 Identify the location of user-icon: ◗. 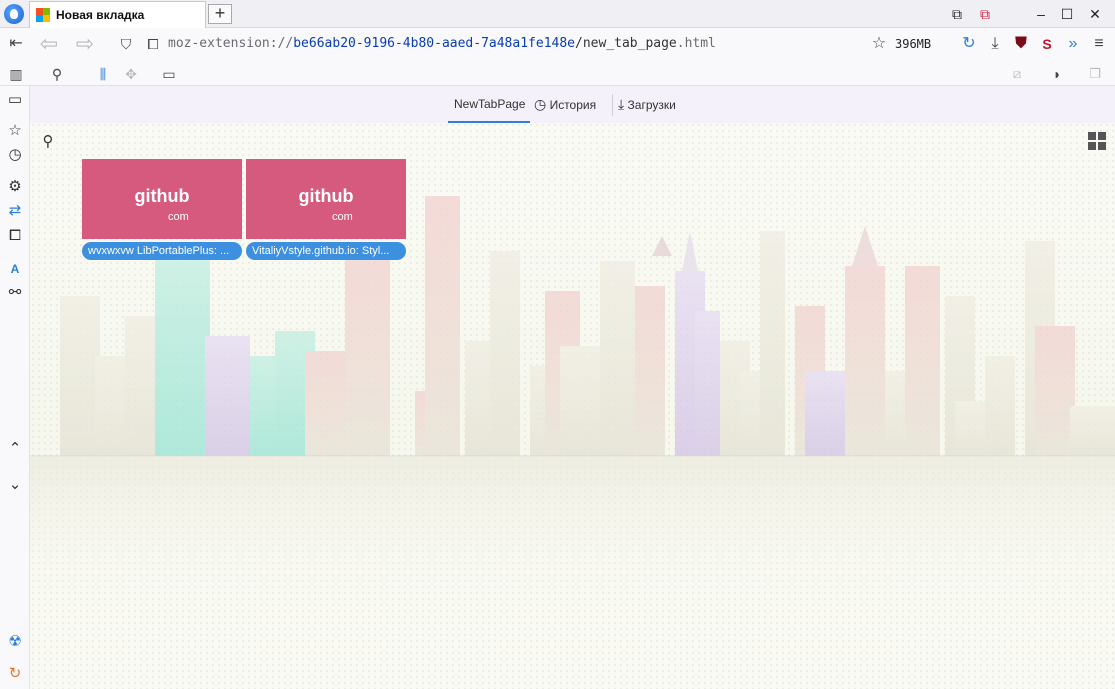
(1057, 74).